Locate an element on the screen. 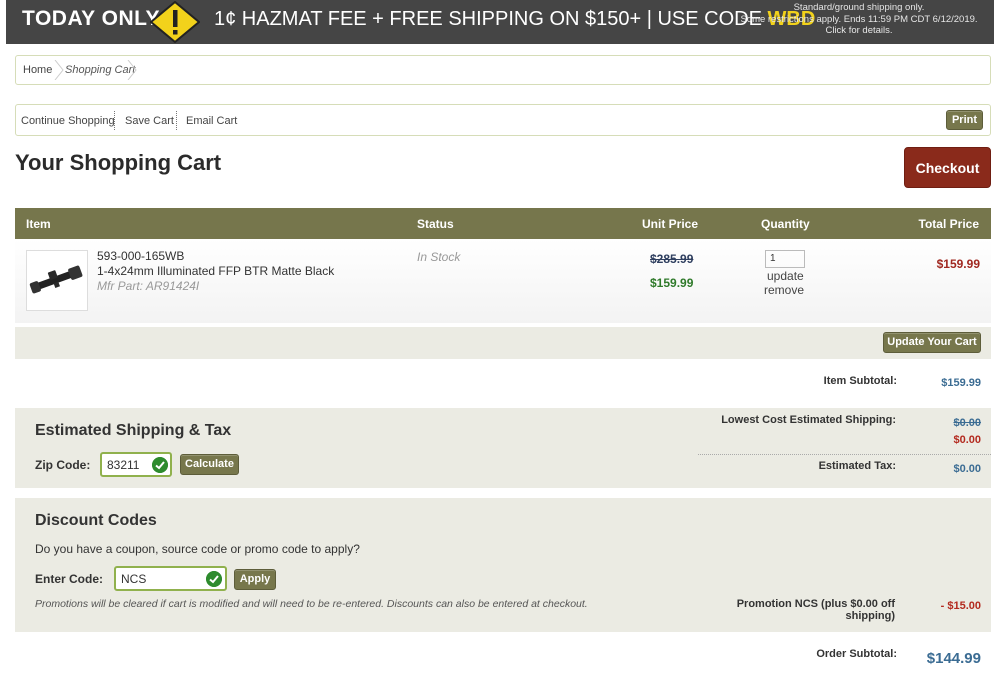 The width and height of the screenshot is (1000, 681). product-name: 1-4x24mm Illuminated FFP BTR Matte Black is located at coordinates (215, 271).